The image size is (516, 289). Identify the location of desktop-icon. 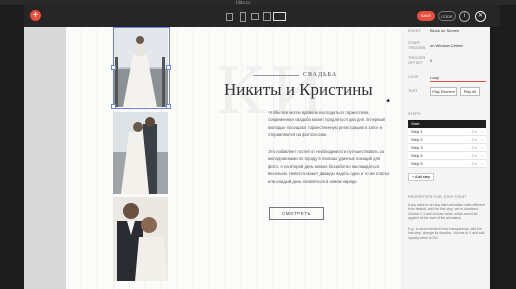
(229, 17).